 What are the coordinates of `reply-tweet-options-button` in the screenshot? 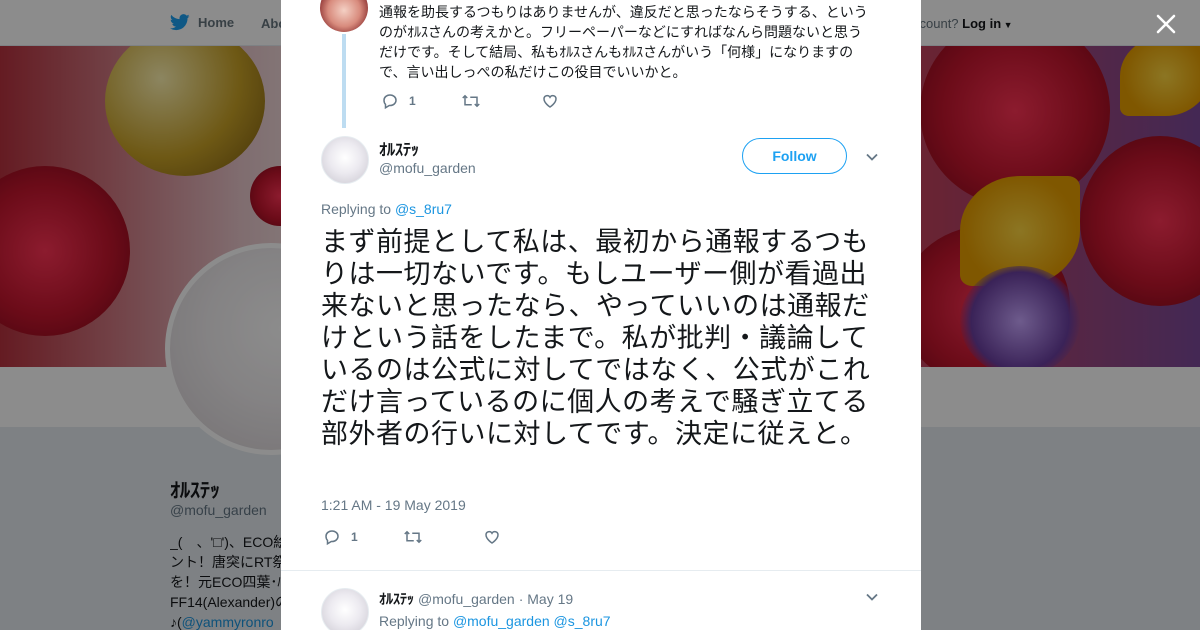 It's located at (872, 599).